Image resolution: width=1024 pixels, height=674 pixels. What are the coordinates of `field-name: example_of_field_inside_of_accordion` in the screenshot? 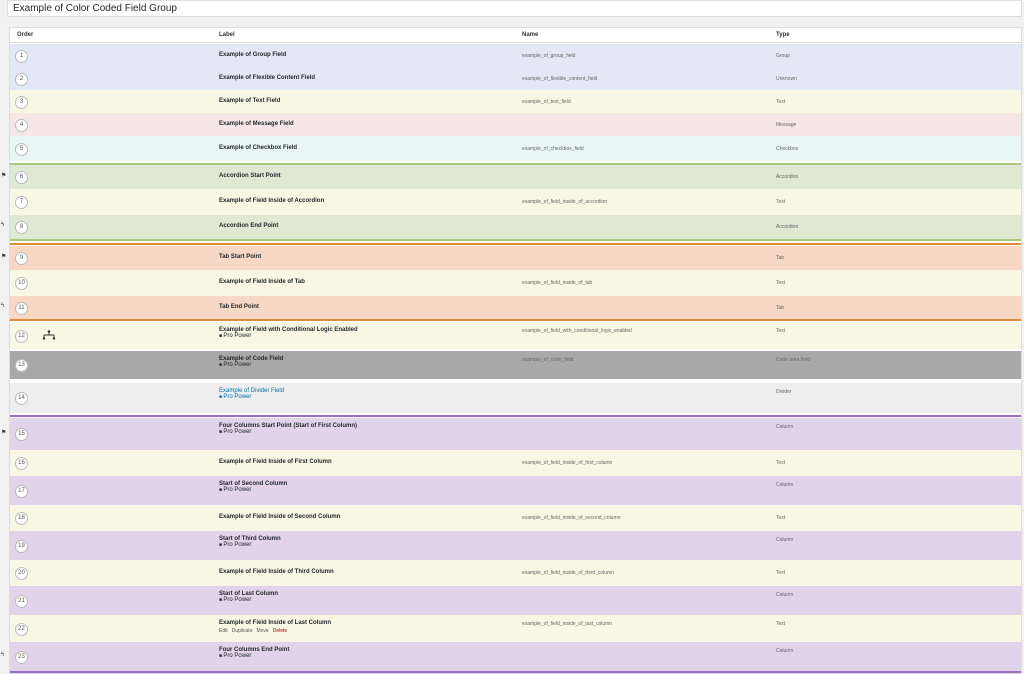 It's located at (565, 202).